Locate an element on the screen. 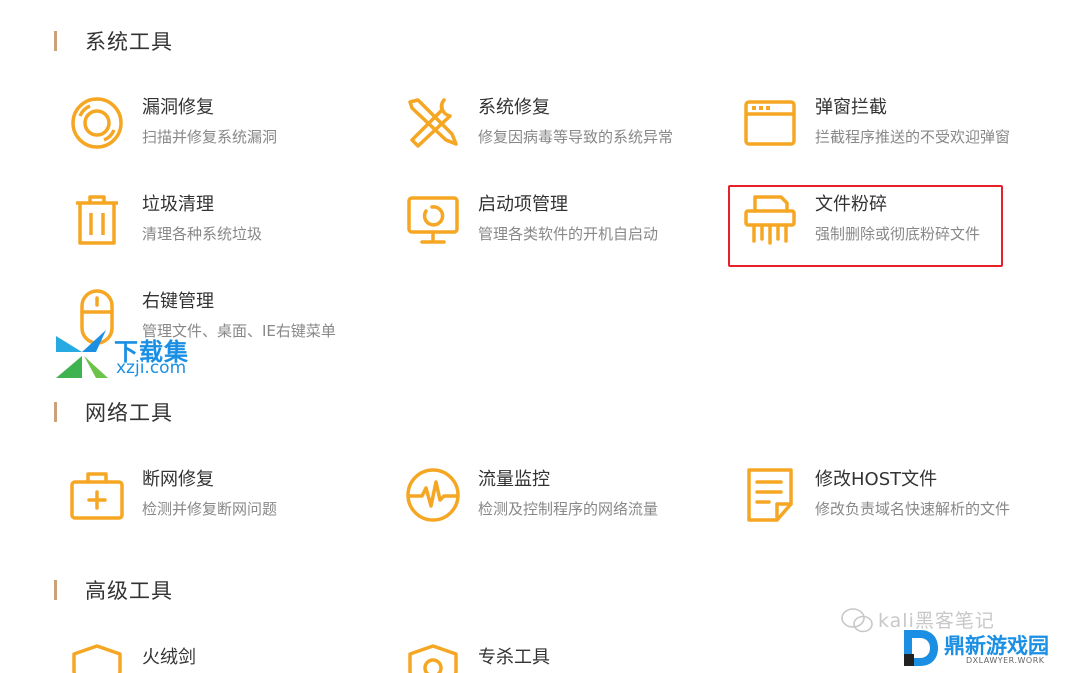  tool-desc: 检测并修复断网问题 is located at coordinates (210, 509).